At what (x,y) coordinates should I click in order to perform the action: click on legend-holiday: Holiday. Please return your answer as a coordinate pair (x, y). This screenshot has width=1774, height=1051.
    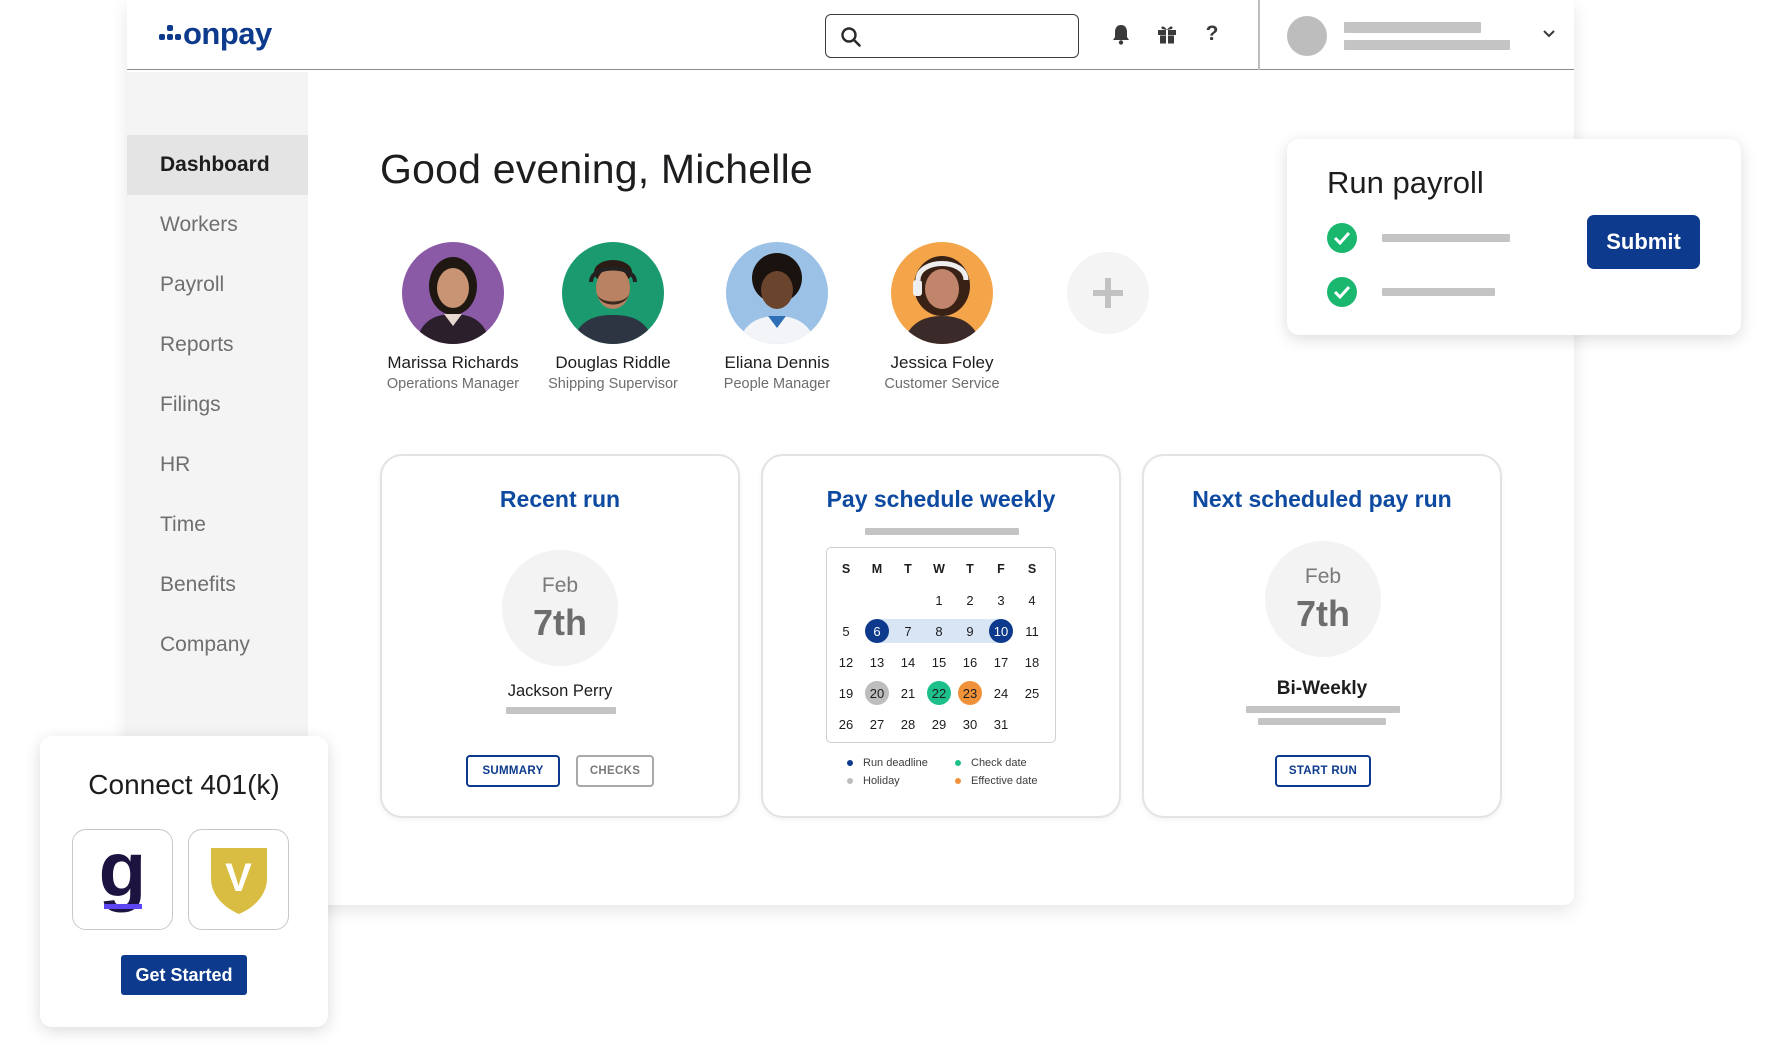
    Looking at the image, I should click on (873, 781).